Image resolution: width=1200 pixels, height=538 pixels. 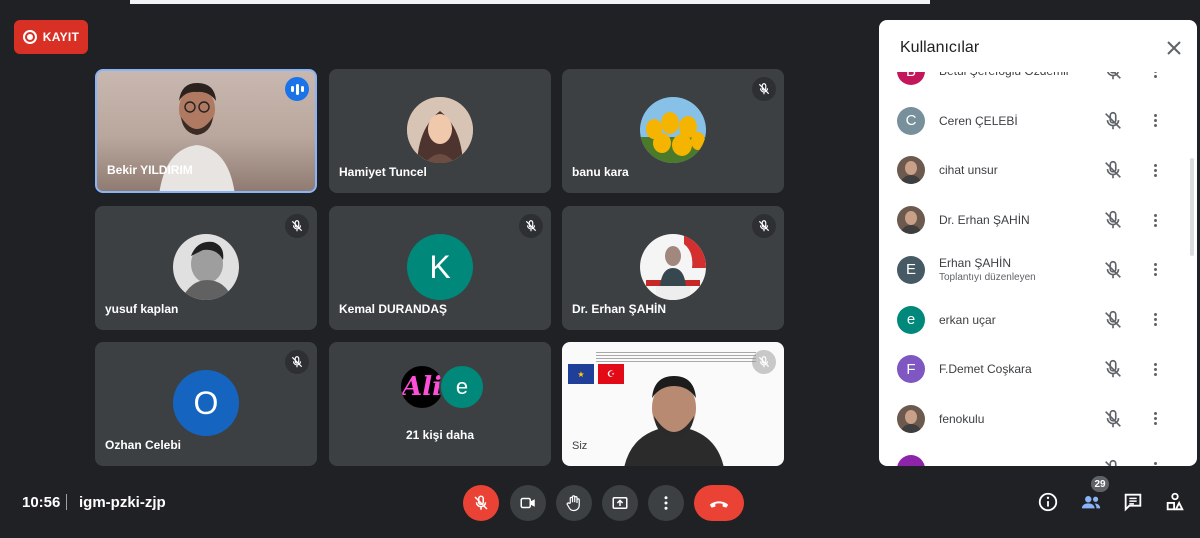 I want to click on close-icon, so click(x=1174, y=48).